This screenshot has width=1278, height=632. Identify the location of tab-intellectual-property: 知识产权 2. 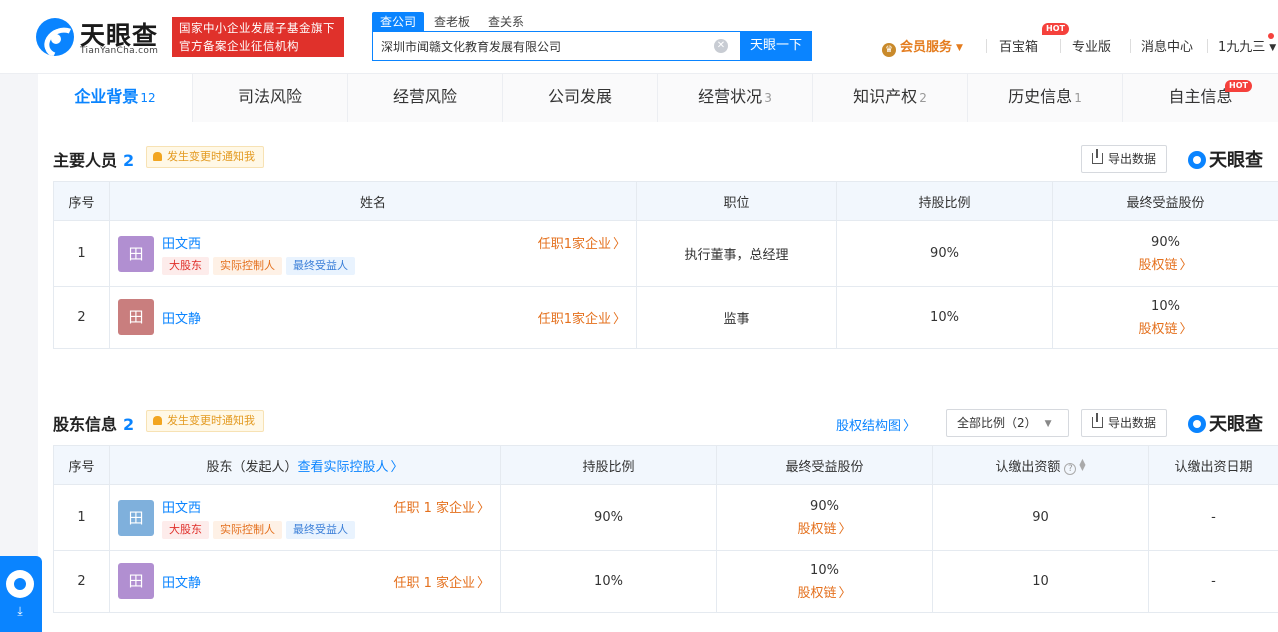
(890, 98).